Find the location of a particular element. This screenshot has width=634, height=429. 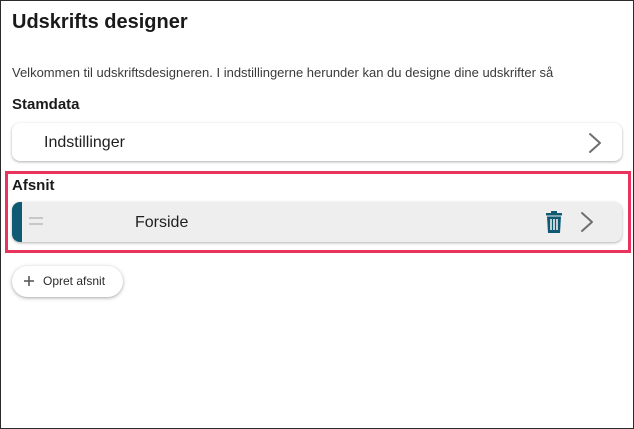

afsnit-heading: Afsnit is located at coordinates (33, 185).